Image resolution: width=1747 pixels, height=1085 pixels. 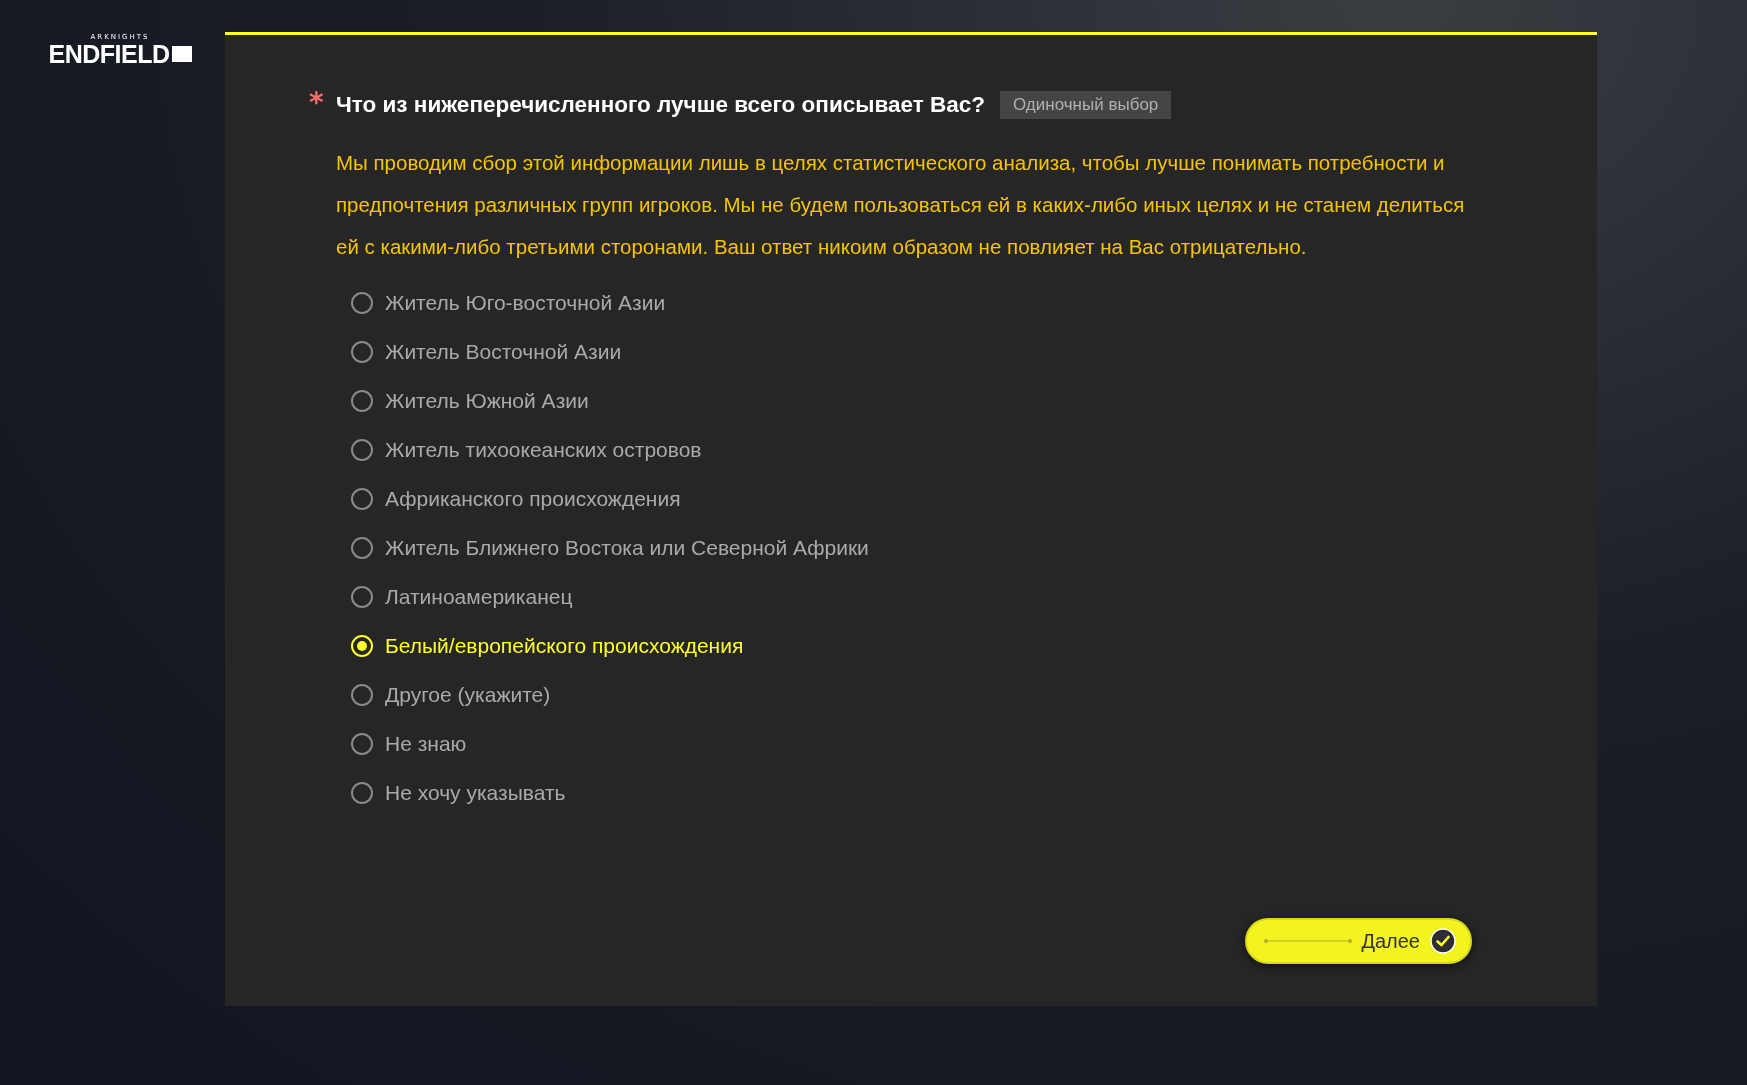 I want to click on radio-option: Не хочу указывать, so click(x=458, y=792).